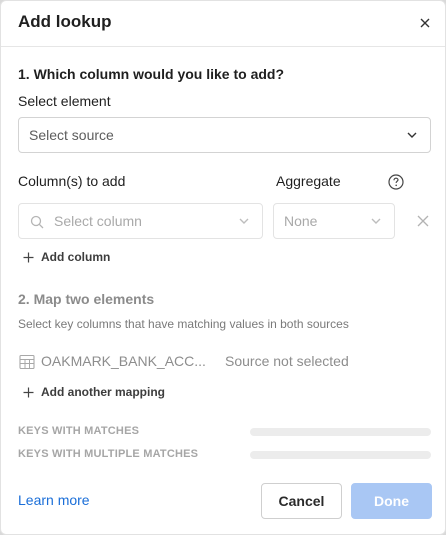 The image size is (446, 535). What do you see at coordinates (340, 455) in the screenshot?
I see `keys-with-multiple-matches-bar` at bounding box center [340, 455].